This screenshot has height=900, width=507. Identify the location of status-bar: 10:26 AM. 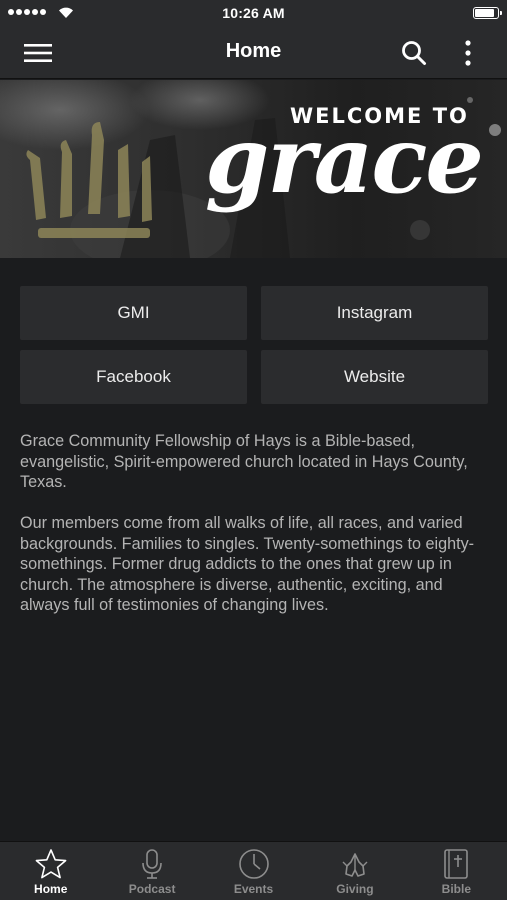
(253, 13).